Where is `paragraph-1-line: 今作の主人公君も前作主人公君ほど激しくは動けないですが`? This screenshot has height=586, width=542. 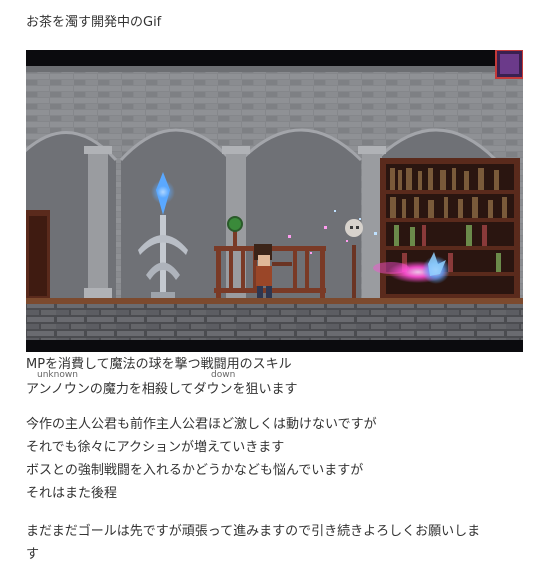 paragraph-1-line: 今作の主人公君も前作主人公君ほど激しくは動けないですが is located at coordinates (201, 424).